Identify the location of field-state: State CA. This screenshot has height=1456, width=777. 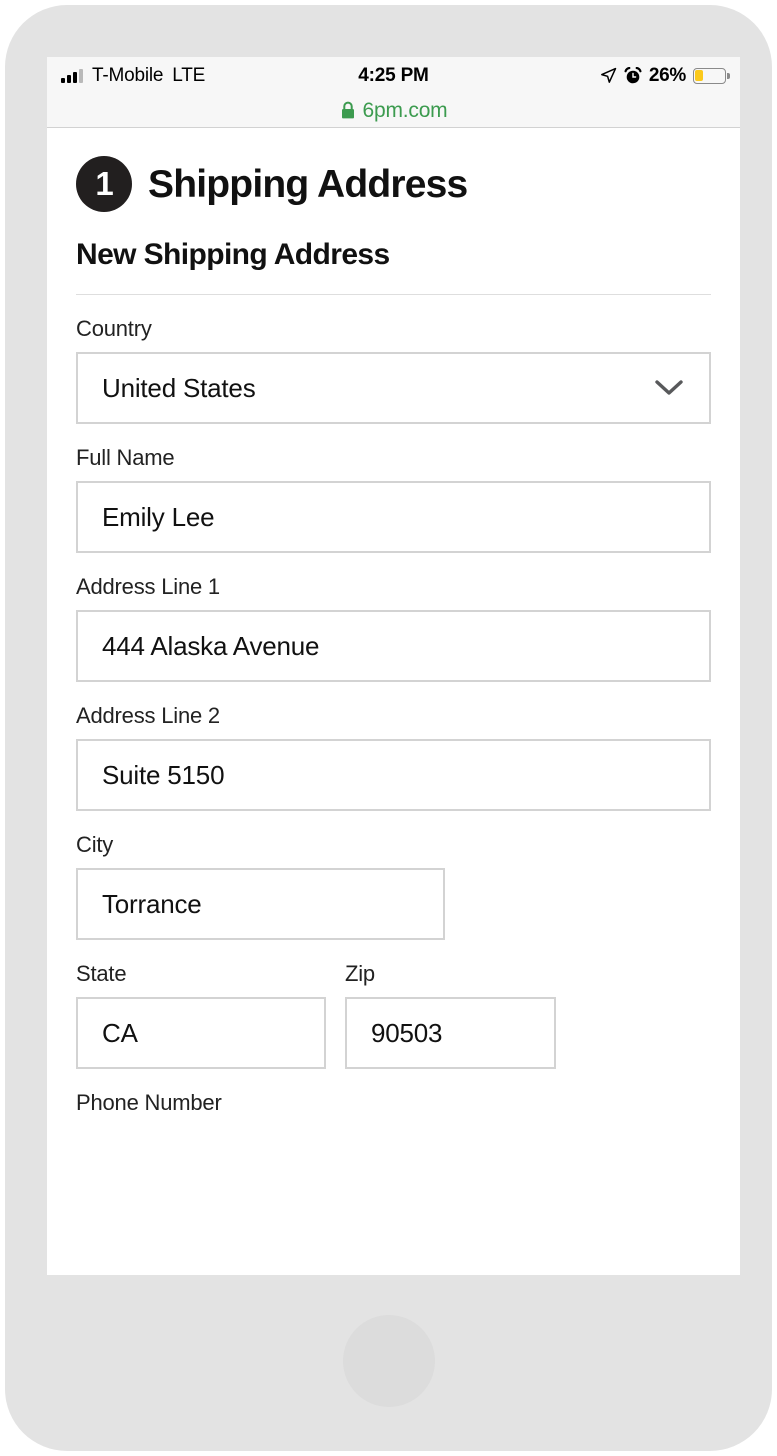
(201, 1015).